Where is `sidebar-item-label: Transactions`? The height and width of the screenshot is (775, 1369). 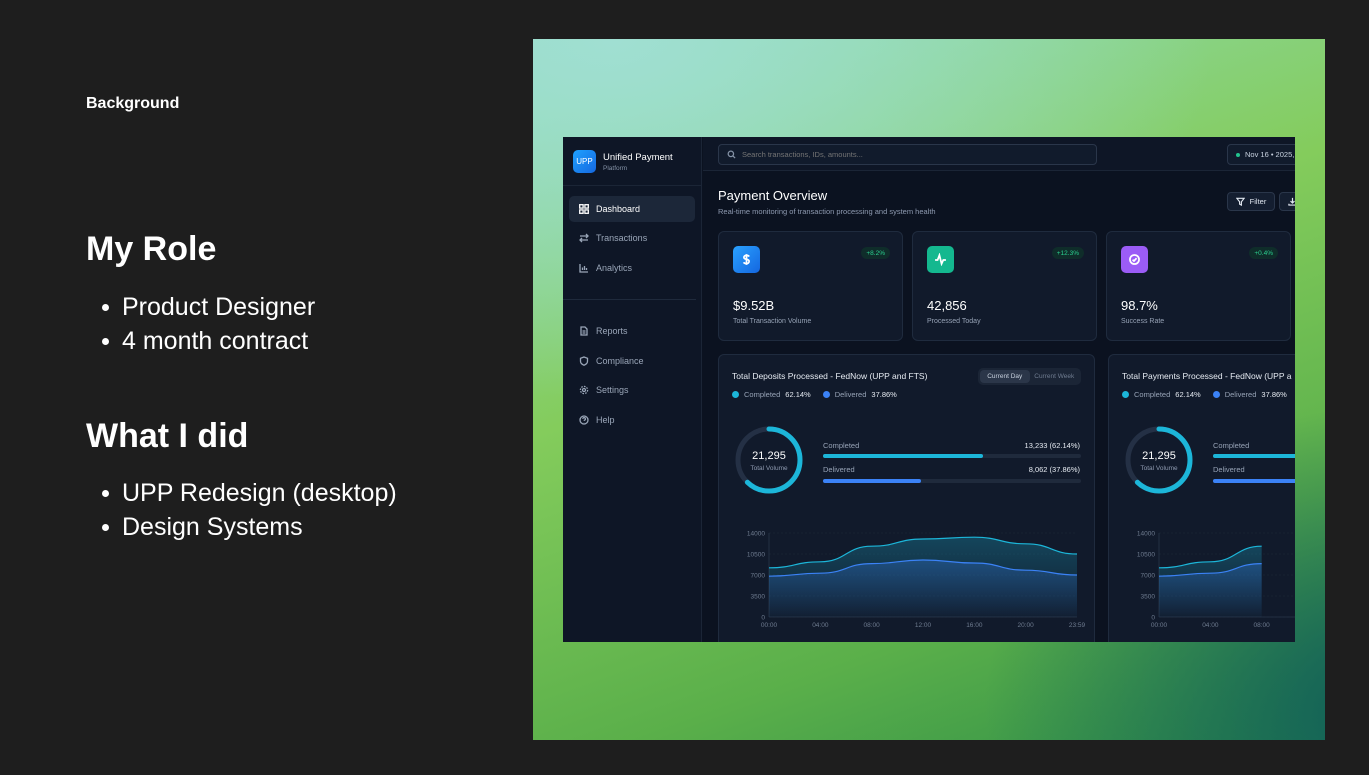
sidebar-item-label: Transactions is located at coordinates (622, 238).